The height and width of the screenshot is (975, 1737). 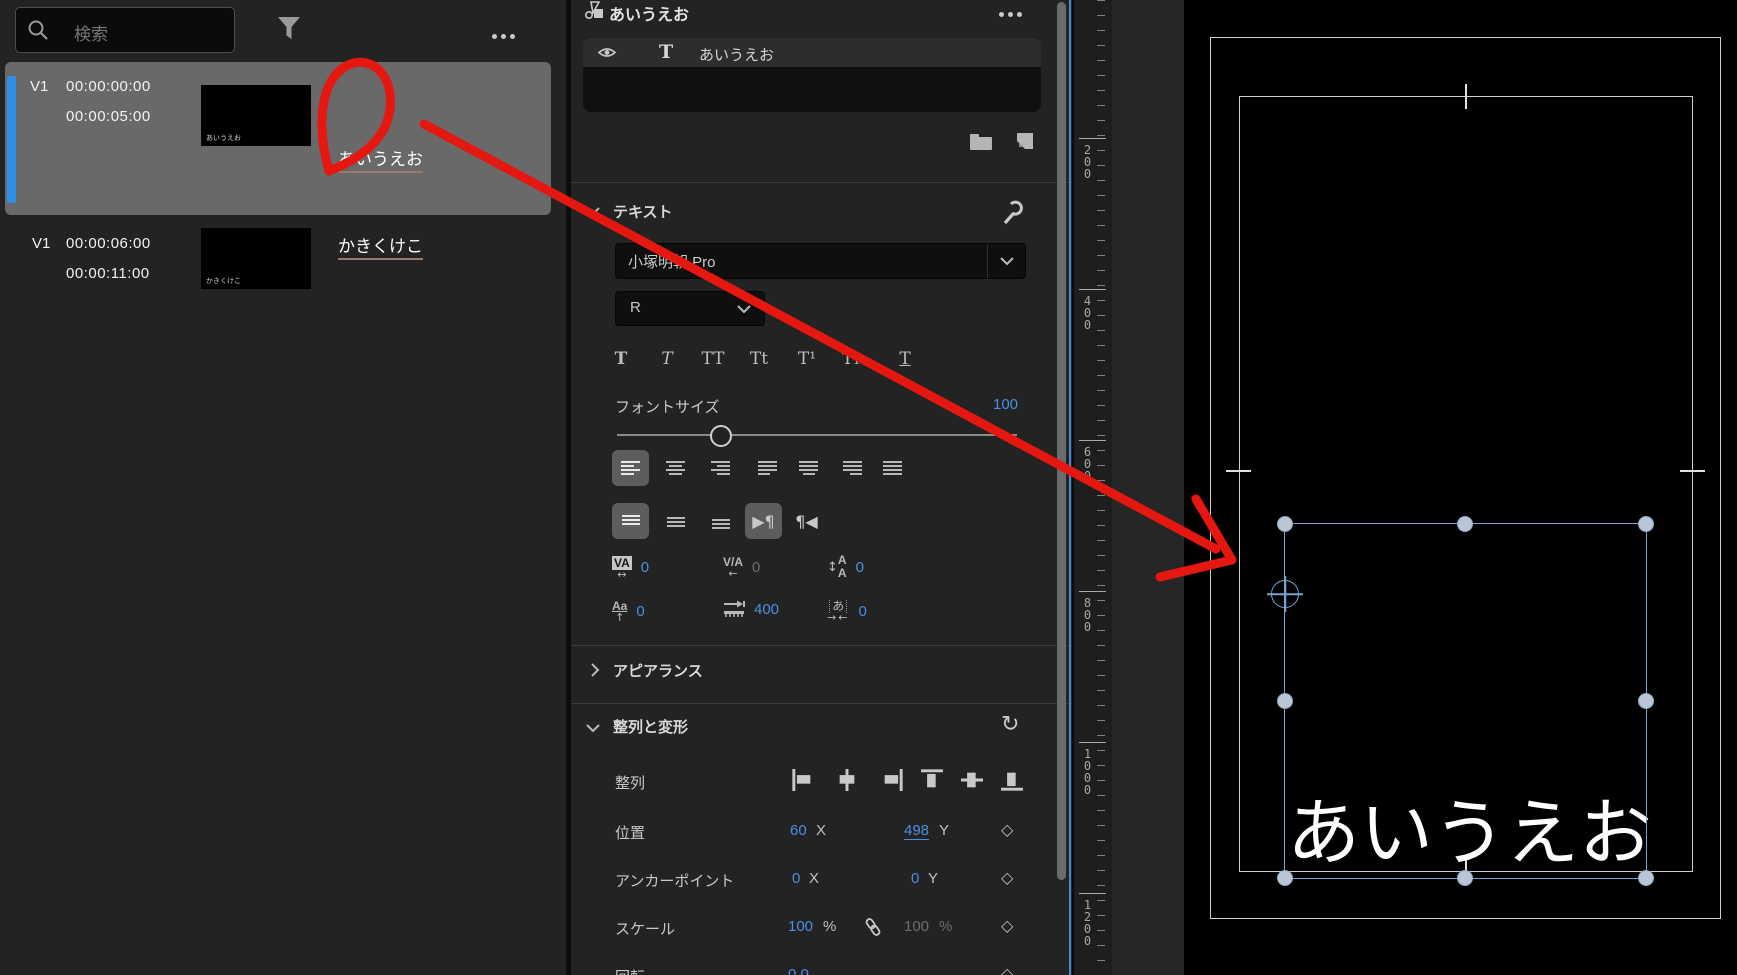 What do you see at coordinates (972, 780) in the screenshot?
I see `align-vert-center-icon` at bounding box center [972, 780].